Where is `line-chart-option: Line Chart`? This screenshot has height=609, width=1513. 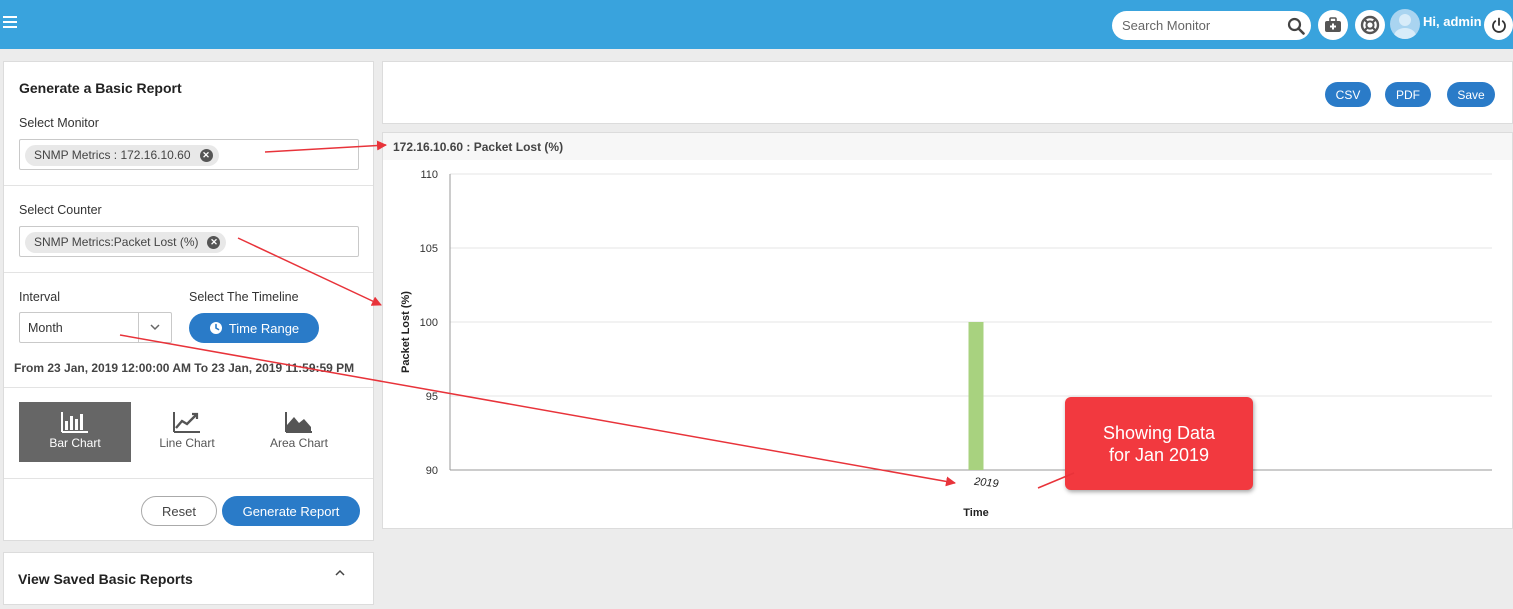
line-chart-option: Line Chart is located at coordinates (187, 432).